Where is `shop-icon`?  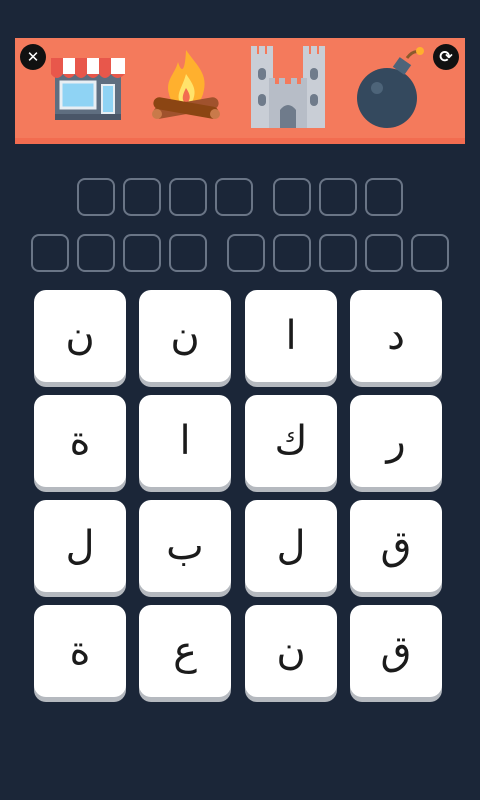 shop-icon is located at coordinates (88, 85).